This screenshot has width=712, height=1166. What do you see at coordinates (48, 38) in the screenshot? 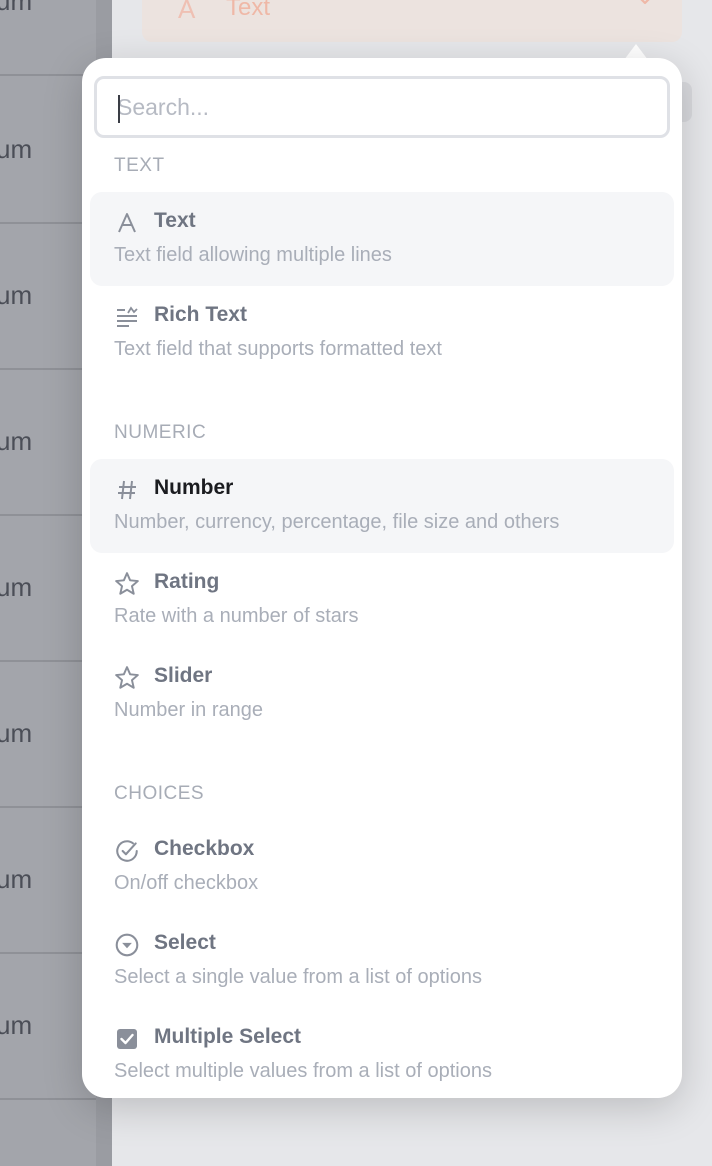
I see `table-row: um` at bounding box center [48, 38].